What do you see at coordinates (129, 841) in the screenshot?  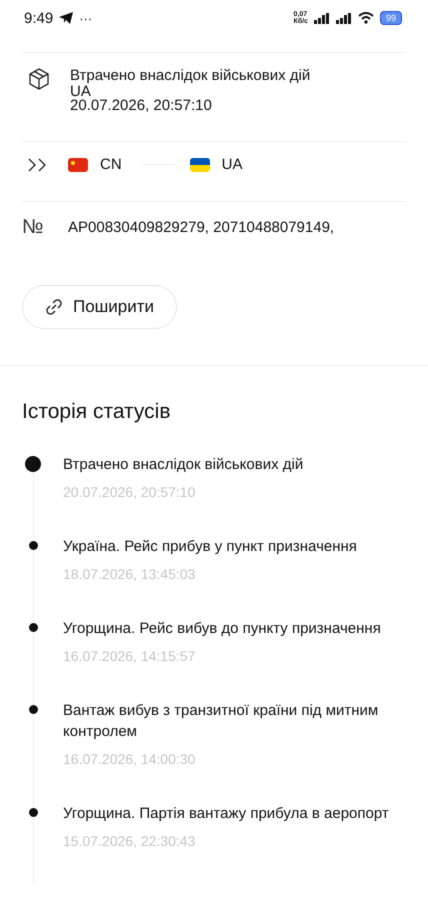 I see `status-datetime: 15.07.2026, 22:30:43` at bounding box center [129, 841].